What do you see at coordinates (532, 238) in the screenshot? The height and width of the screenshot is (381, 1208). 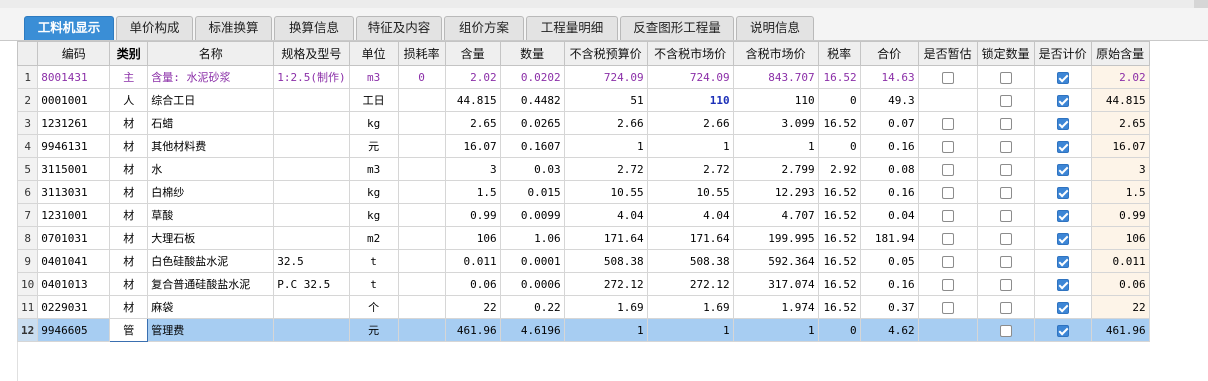 I see `cell-amount: 1.06` at bounding box center [532, 238].